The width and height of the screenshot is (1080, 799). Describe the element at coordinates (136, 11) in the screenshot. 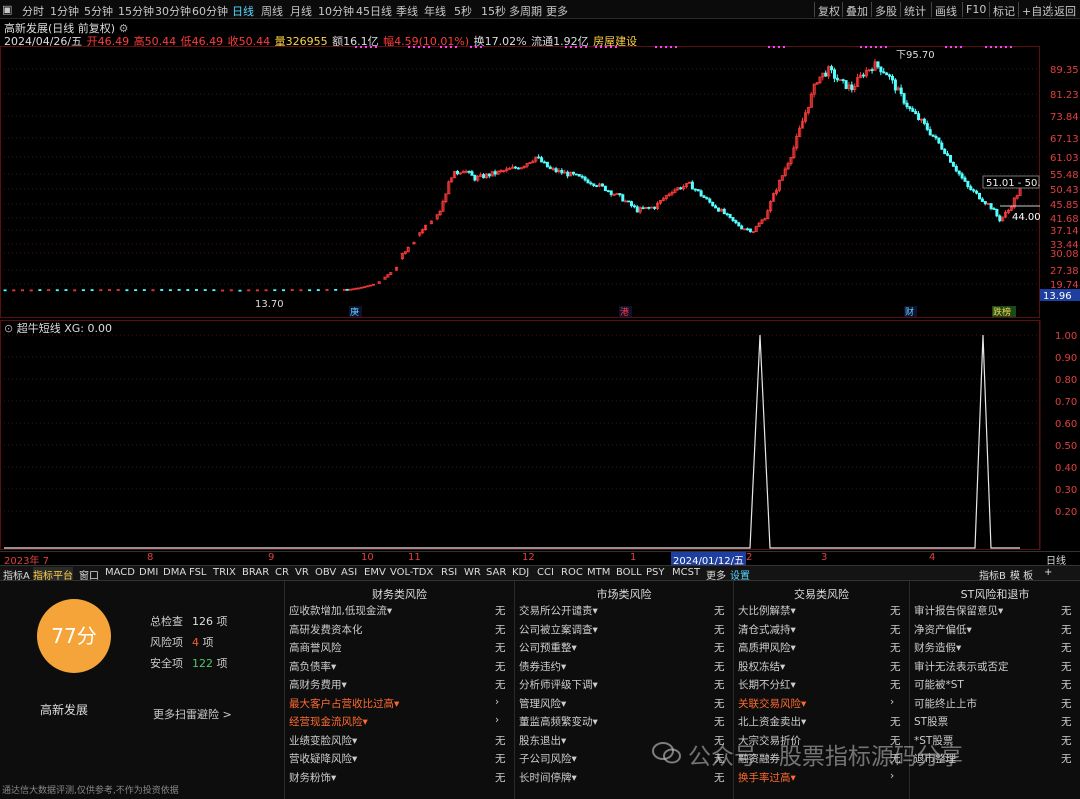

I see `period-tab: 15分钟` at that location.